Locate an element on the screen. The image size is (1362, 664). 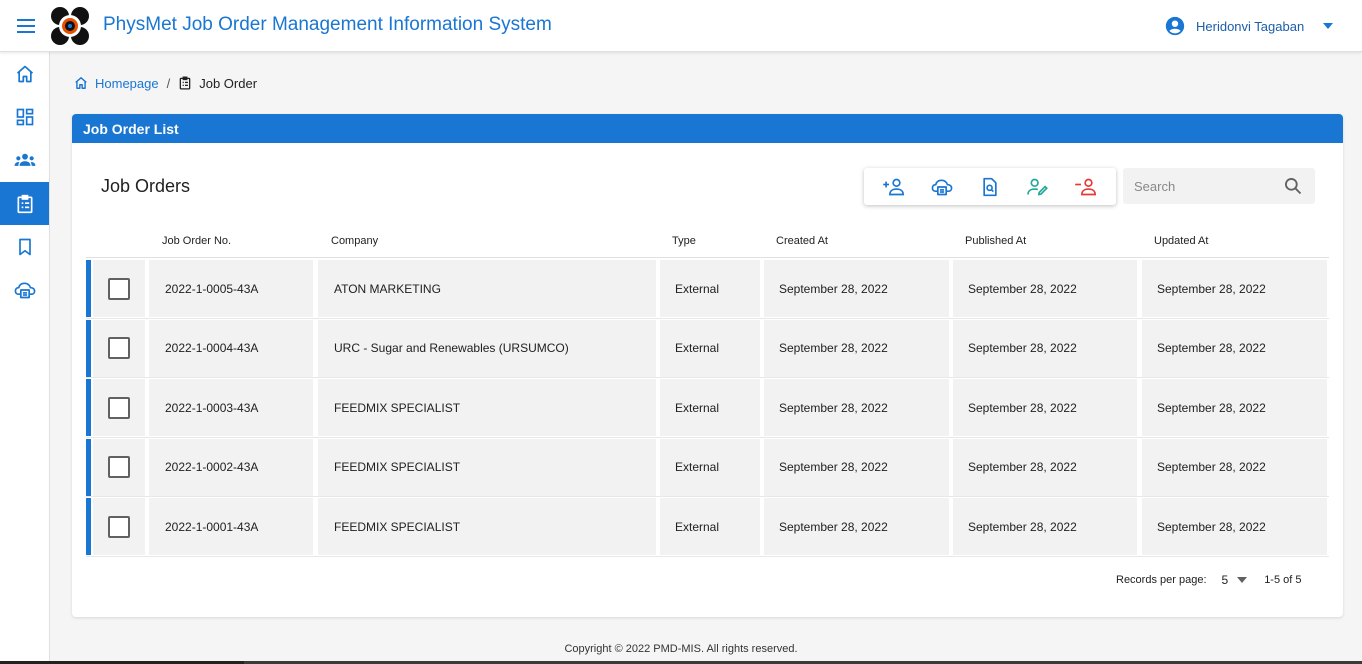
breadcrumb: Homepage / Job Order is located at coordinates (165, 83).